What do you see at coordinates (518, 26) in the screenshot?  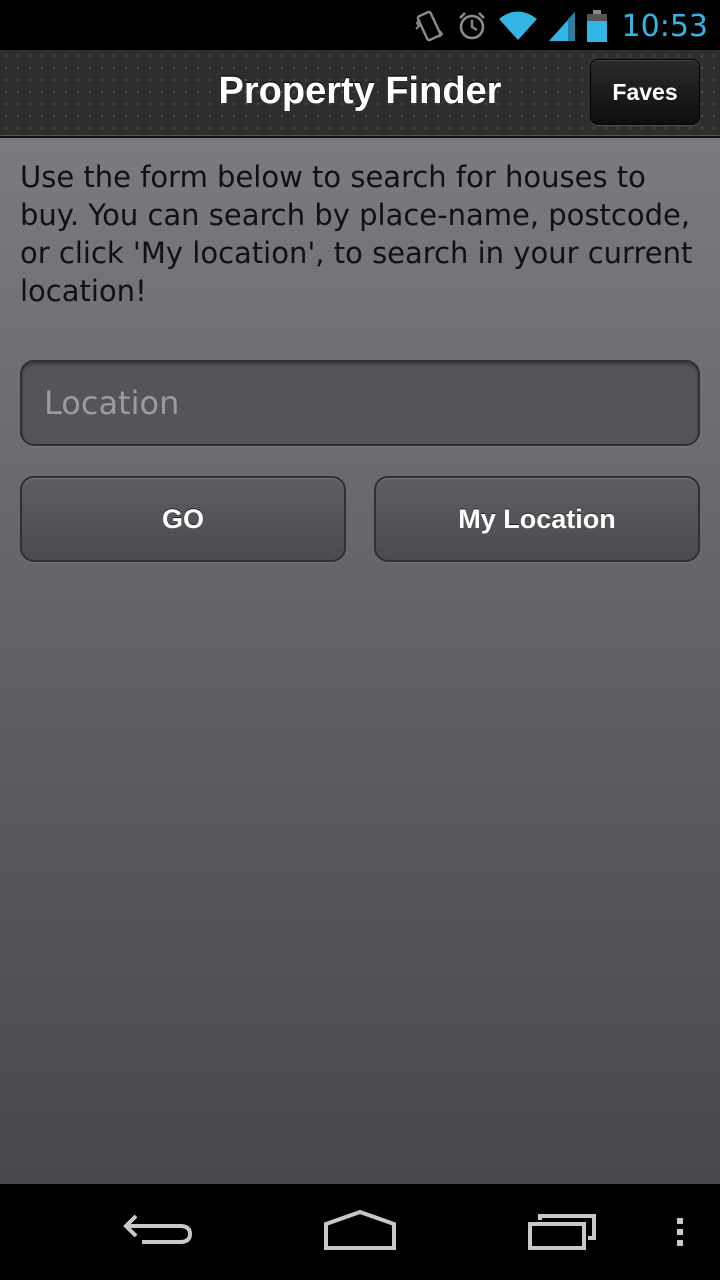 I see `wifi-icon` at bounding box center [518, 26].